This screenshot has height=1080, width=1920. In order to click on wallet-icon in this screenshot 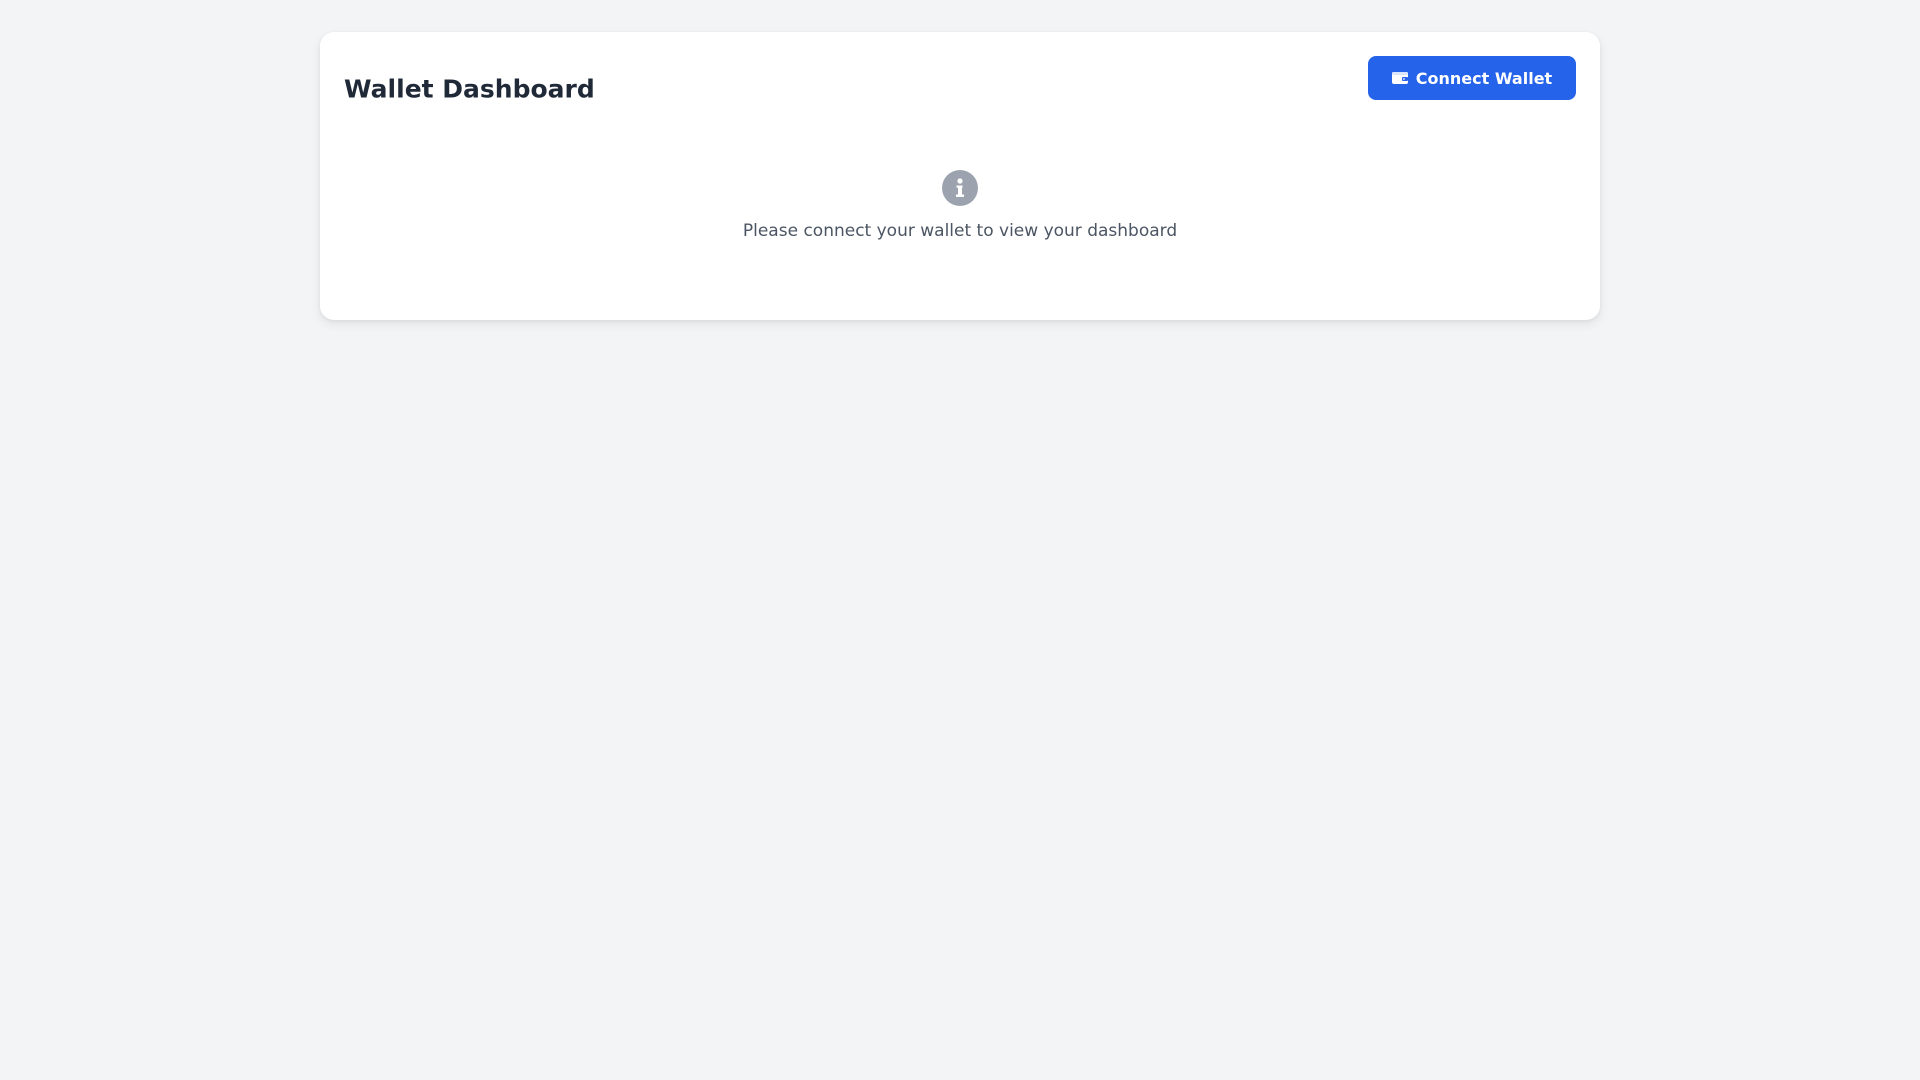, I will do `click(1399, 78)`.